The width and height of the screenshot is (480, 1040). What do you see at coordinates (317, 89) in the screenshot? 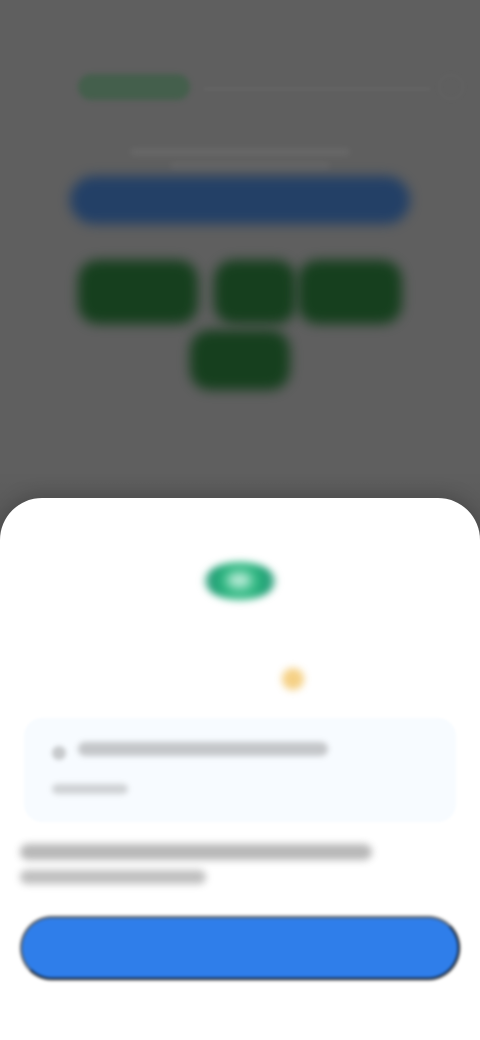
I see `progress-line` at bounding box center [317, 89].